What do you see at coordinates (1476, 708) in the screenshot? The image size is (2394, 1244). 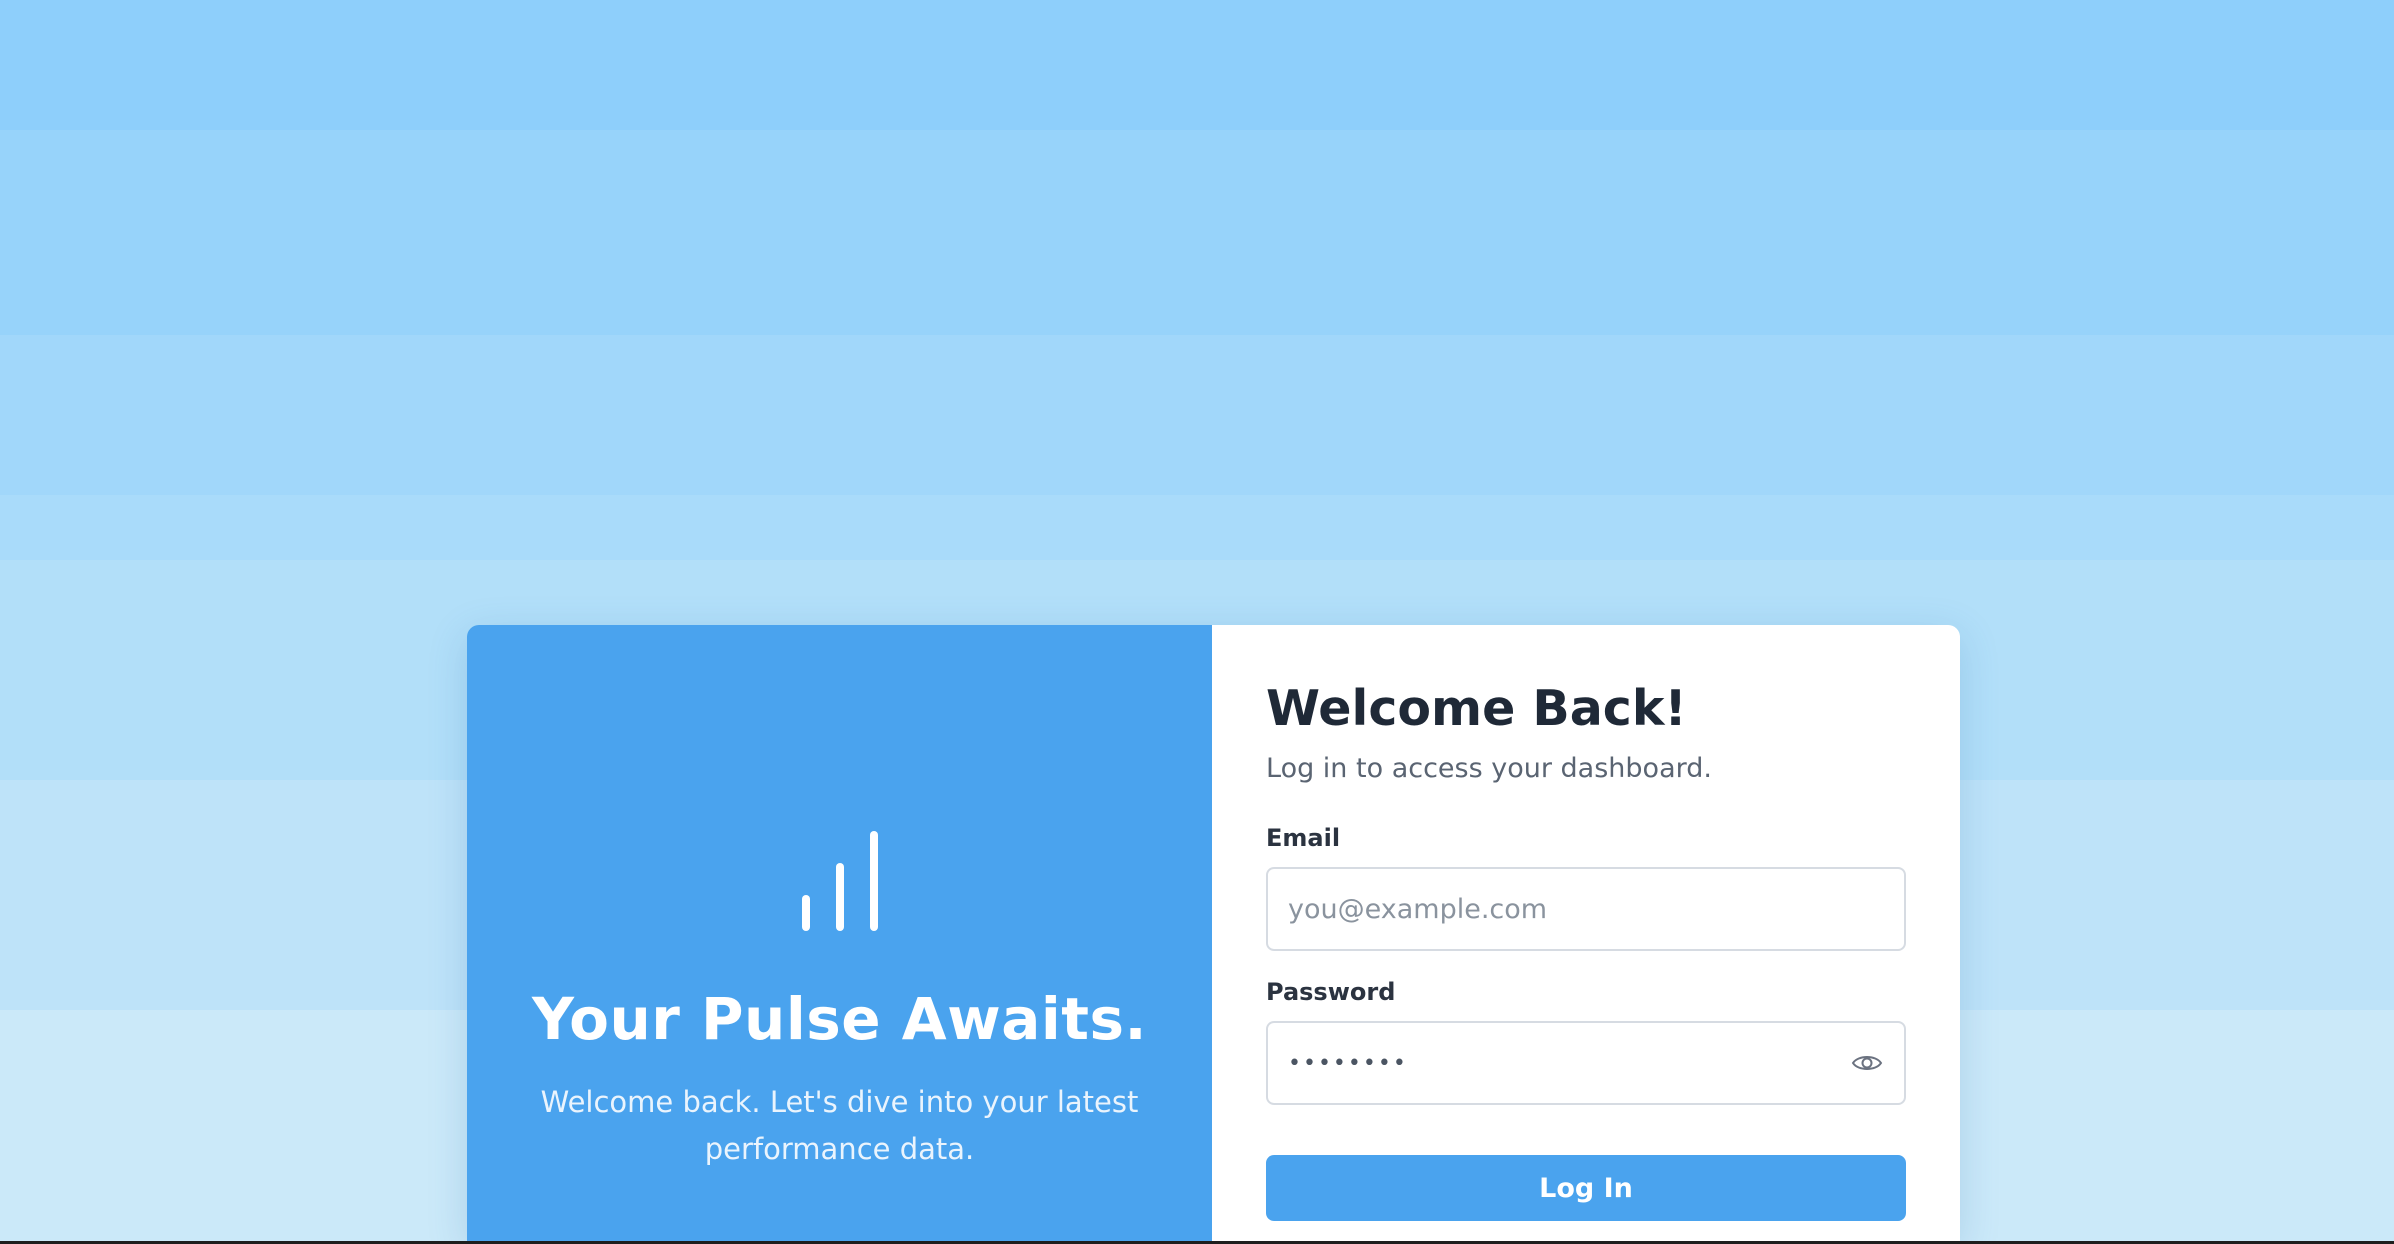 I see `form-title: Welcome Back!` at bounding box center [1476, 708].